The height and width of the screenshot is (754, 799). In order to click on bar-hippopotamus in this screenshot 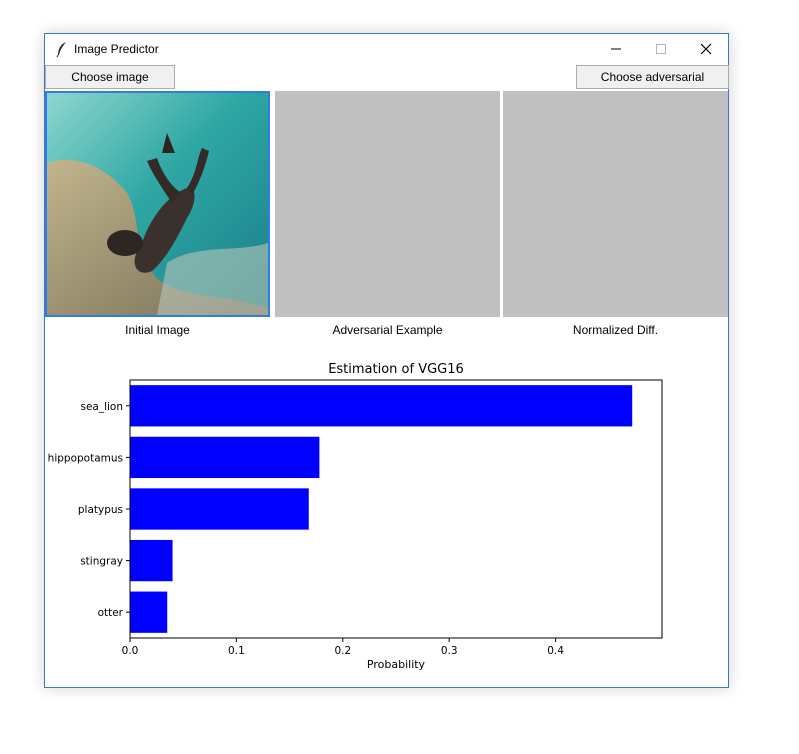, I will do `click(225, 457)`.